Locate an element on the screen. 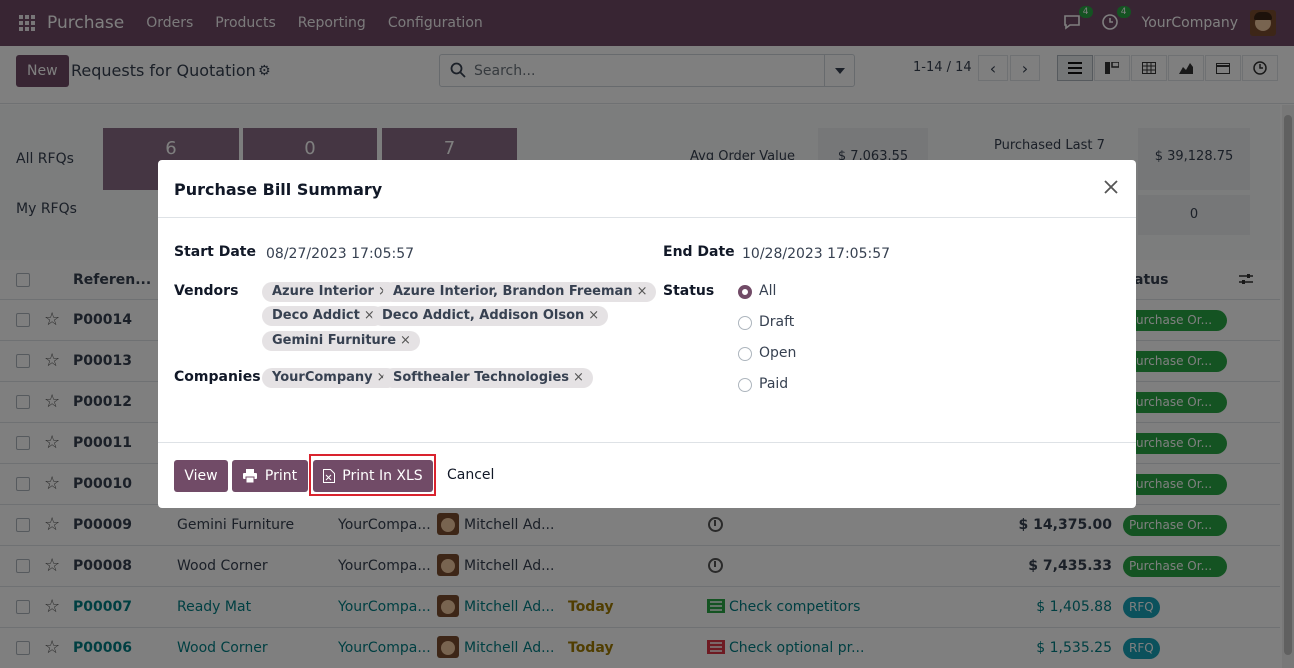 The width and height of the screenshot is (1294, 668). highlight-box is located at coordinates (372, 475).